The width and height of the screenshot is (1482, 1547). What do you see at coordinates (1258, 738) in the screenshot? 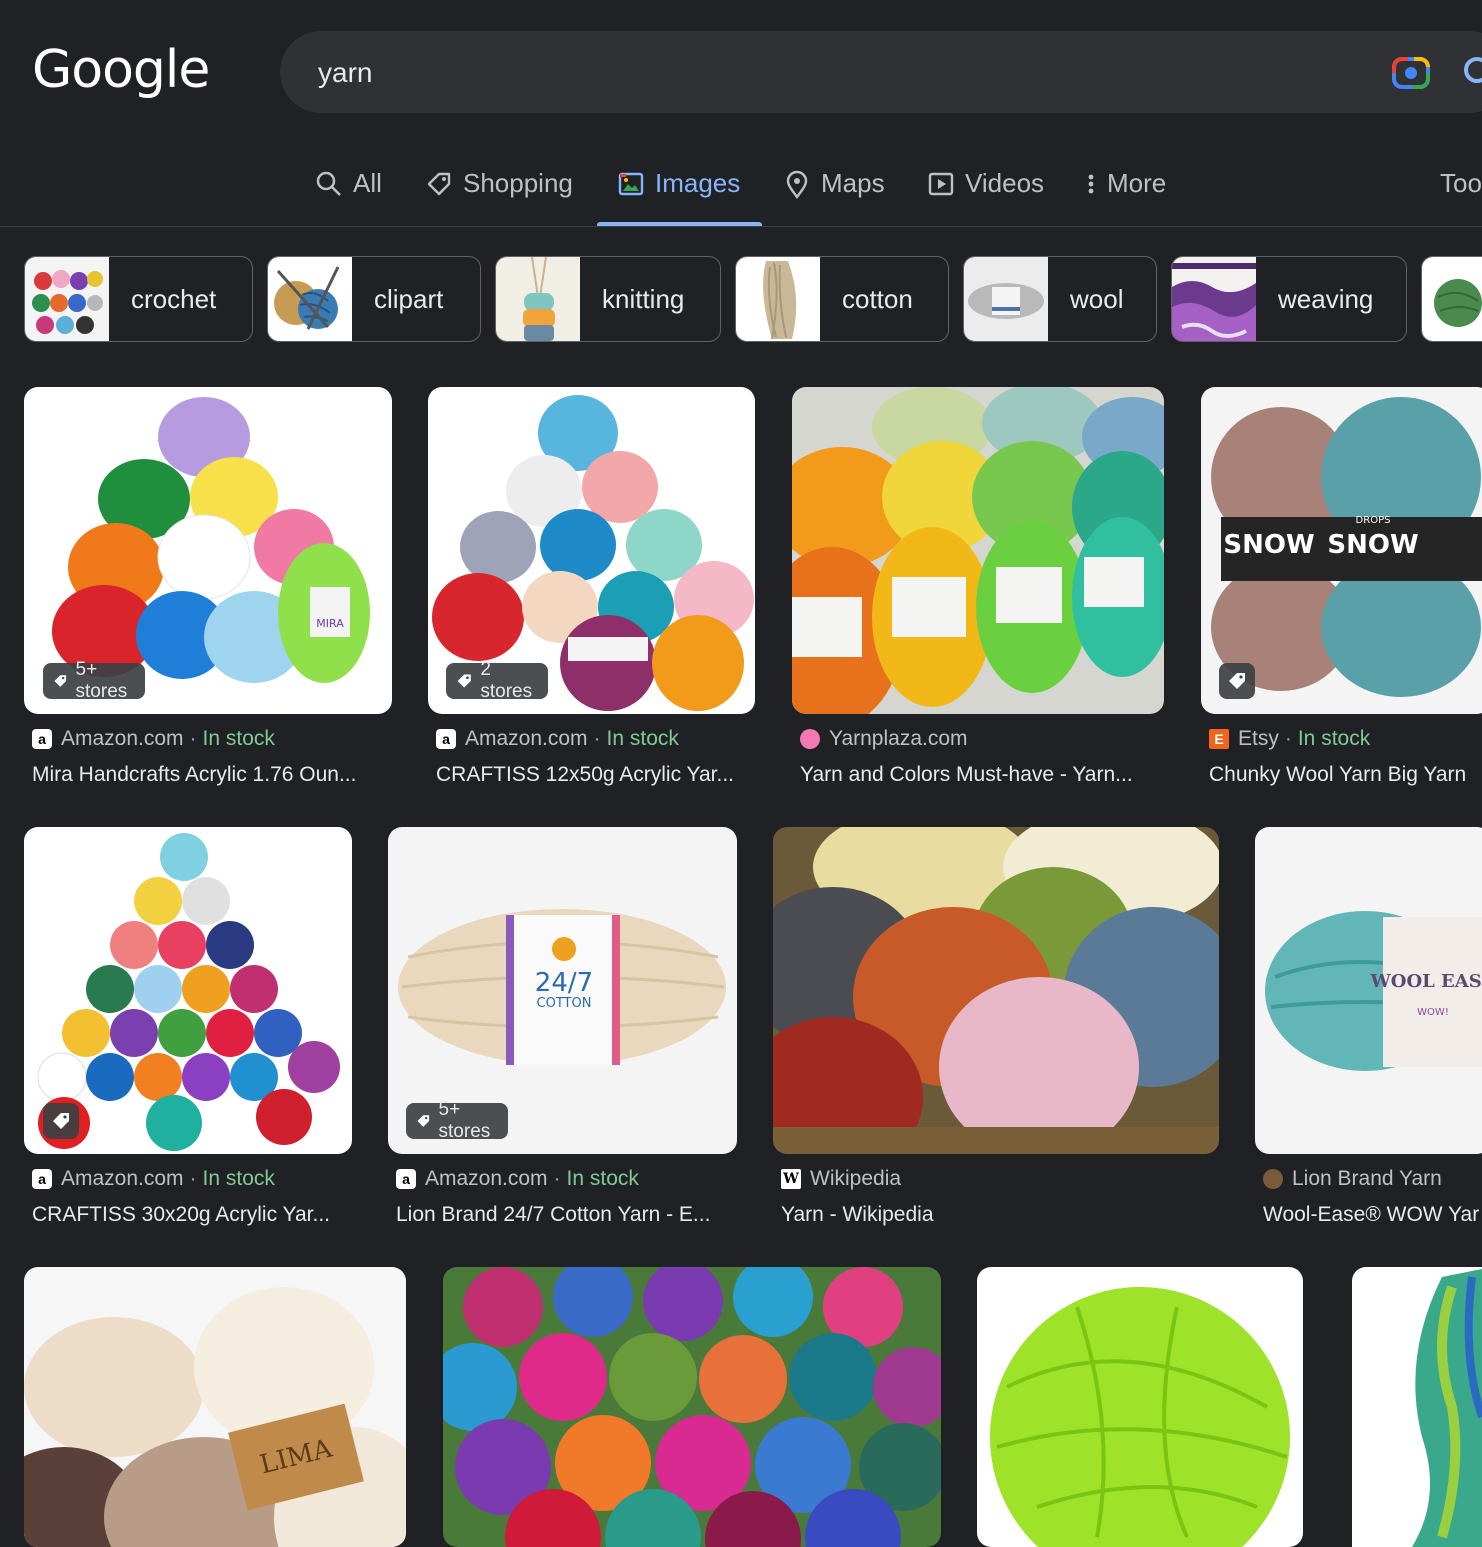
I see `source-name: Etsy` at bounding box center [1258, 738].